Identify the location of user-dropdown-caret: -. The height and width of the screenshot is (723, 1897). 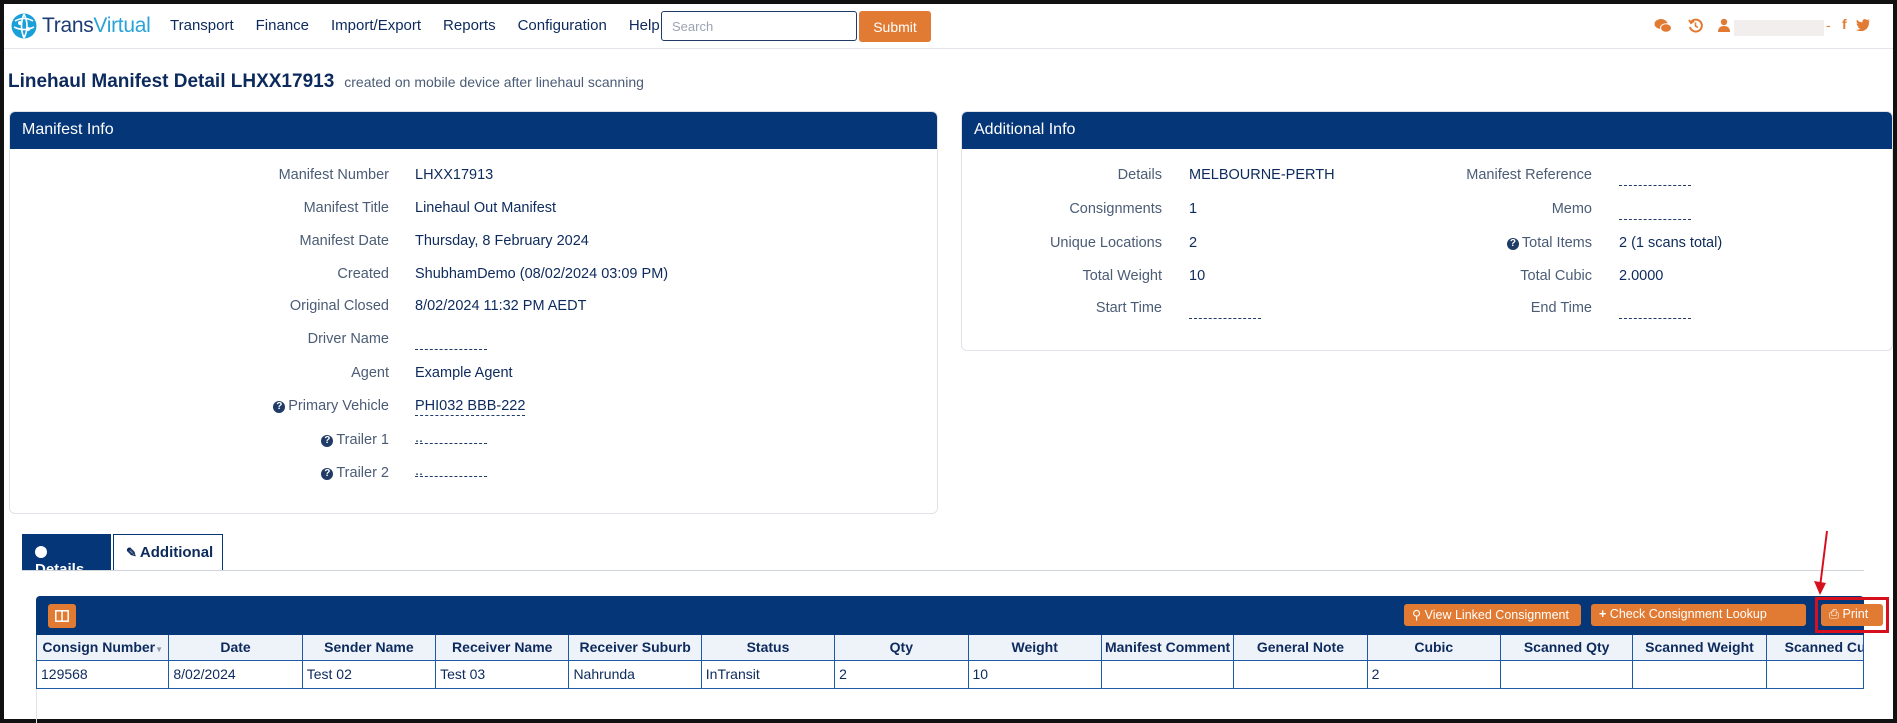
(1828, 25).